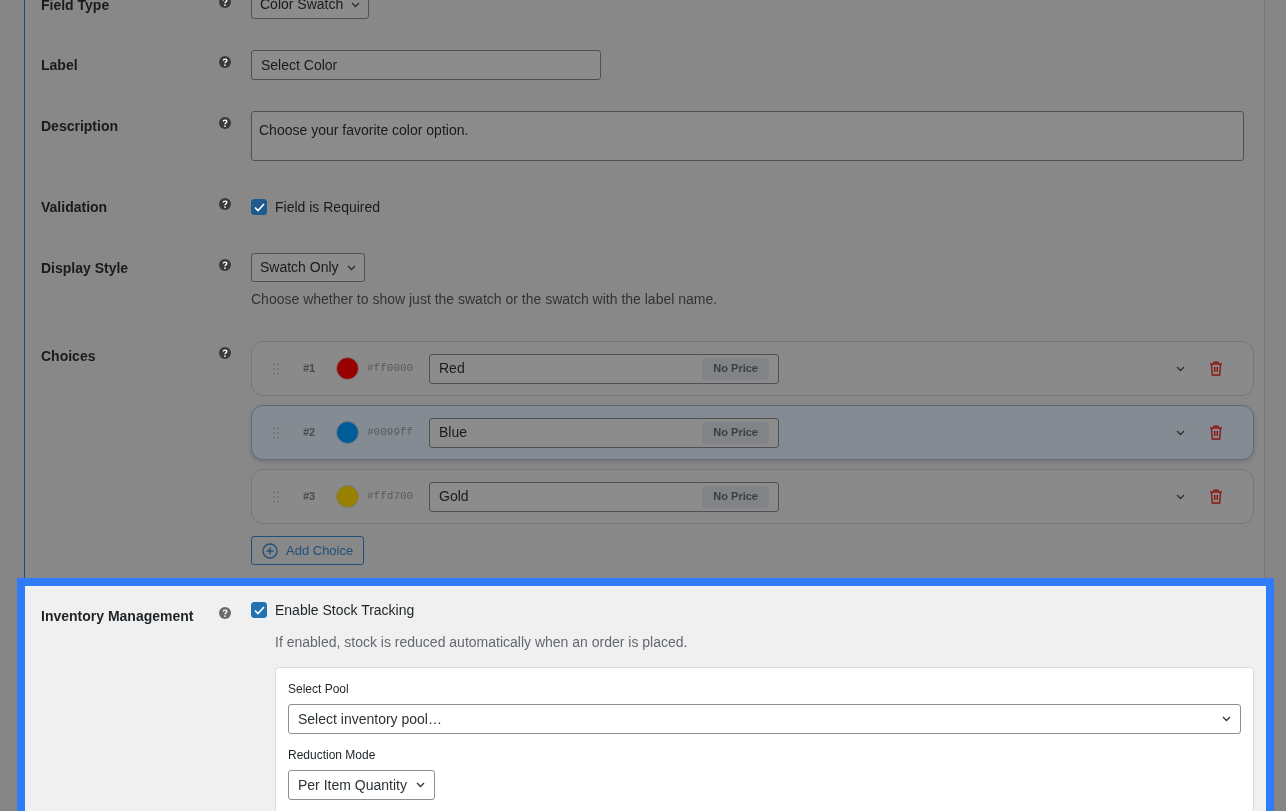  What do you see at coordinates (310, 433) in the screenshot?
I see `choice-number: #2` at bounding box center [310, 433].